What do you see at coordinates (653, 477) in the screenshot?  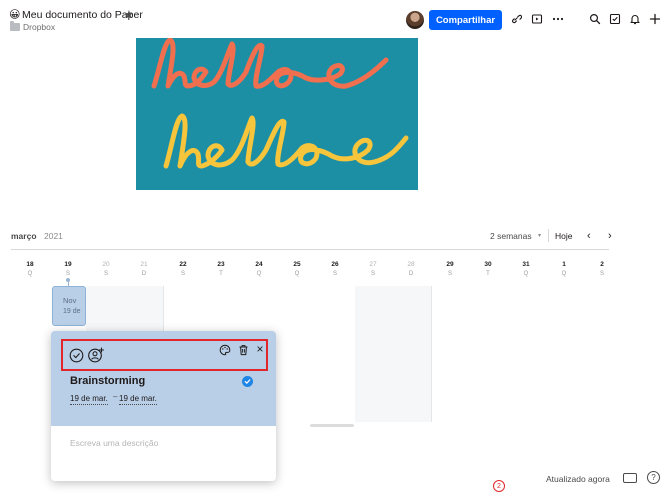 I see `help-icon: ?` at bounding box center [653, 477].